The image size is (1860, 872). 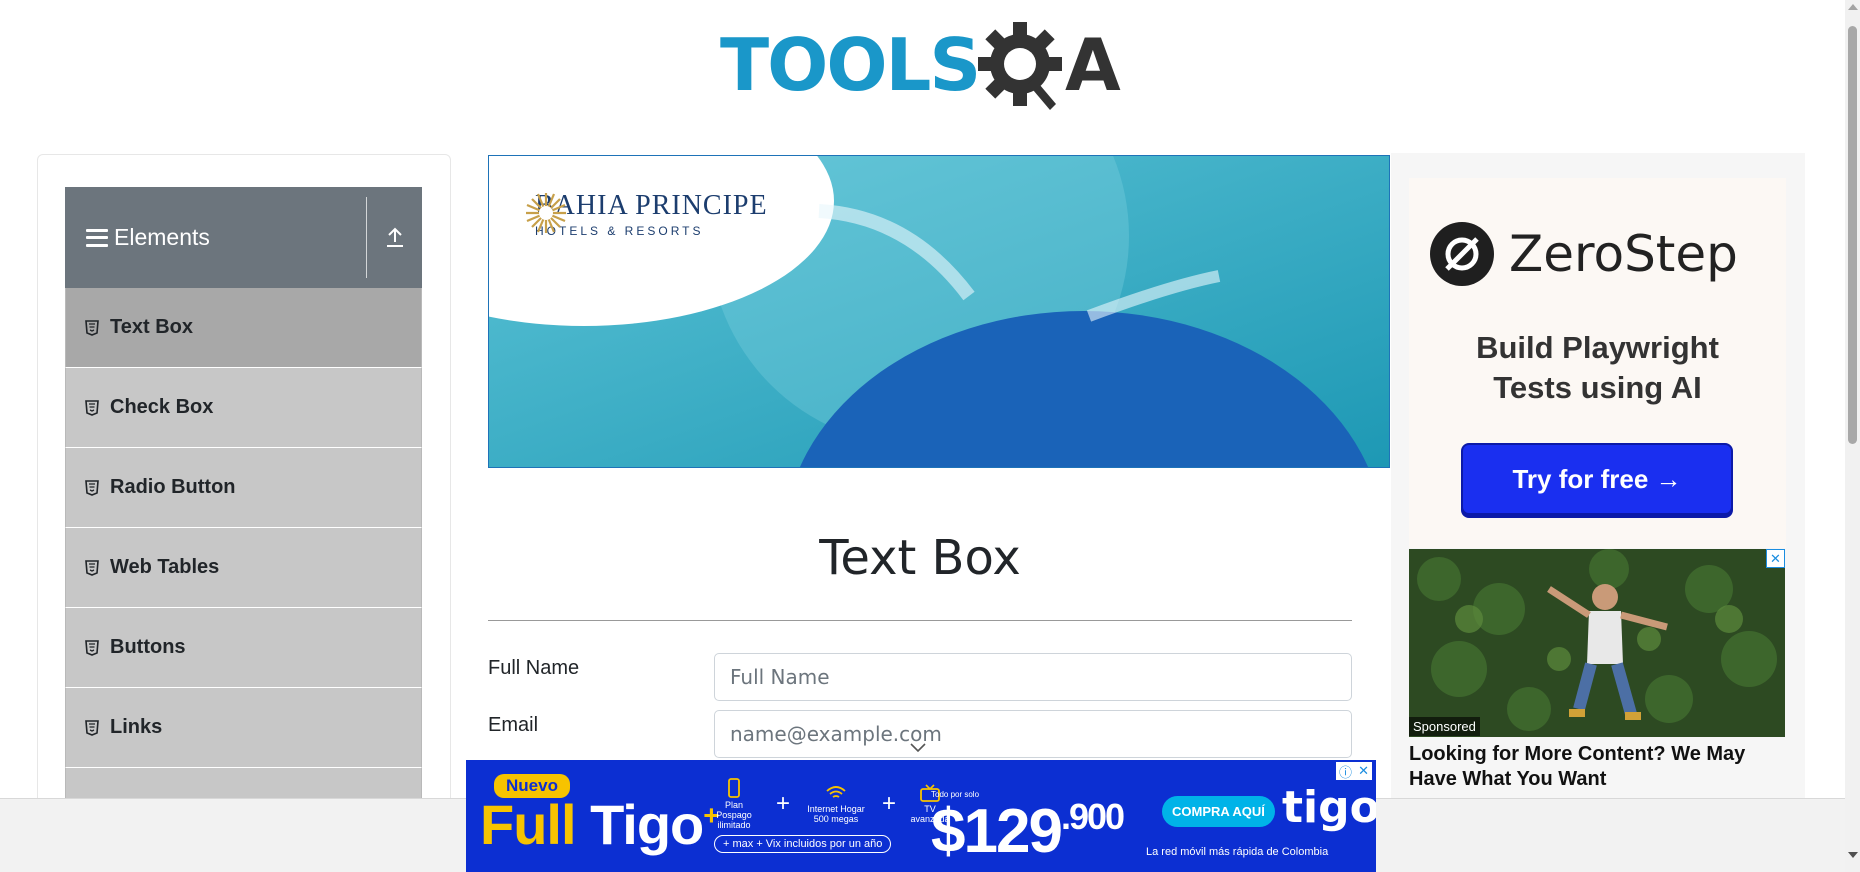 I want to click on toolsqa-logo: TOOLS A, so click(x=922, y=66).